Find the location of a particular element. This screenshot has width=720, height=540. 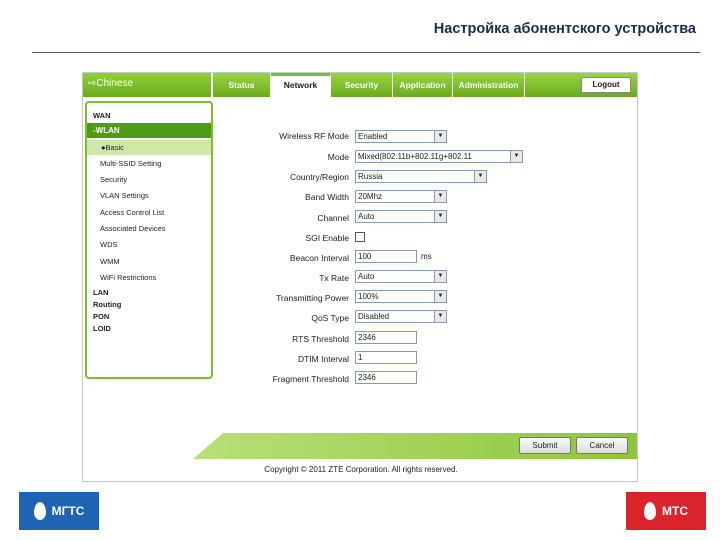

band-width-select: 20Mhz ▼ is located at coordinates (401, 196).